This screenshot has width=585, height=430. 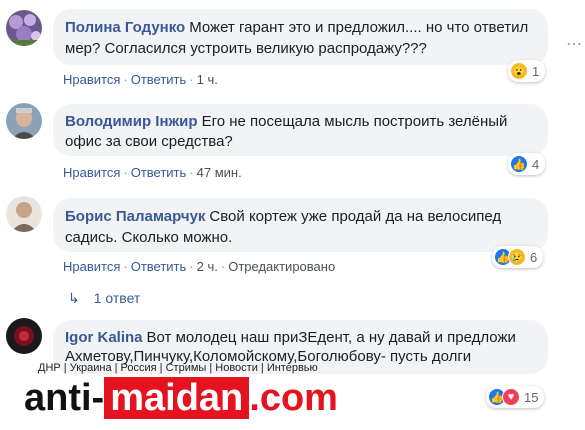 What do you see at coordinates (536, 164) in the screenshot?
I see `reaction-count: 4` at bounding box center [536, 164].